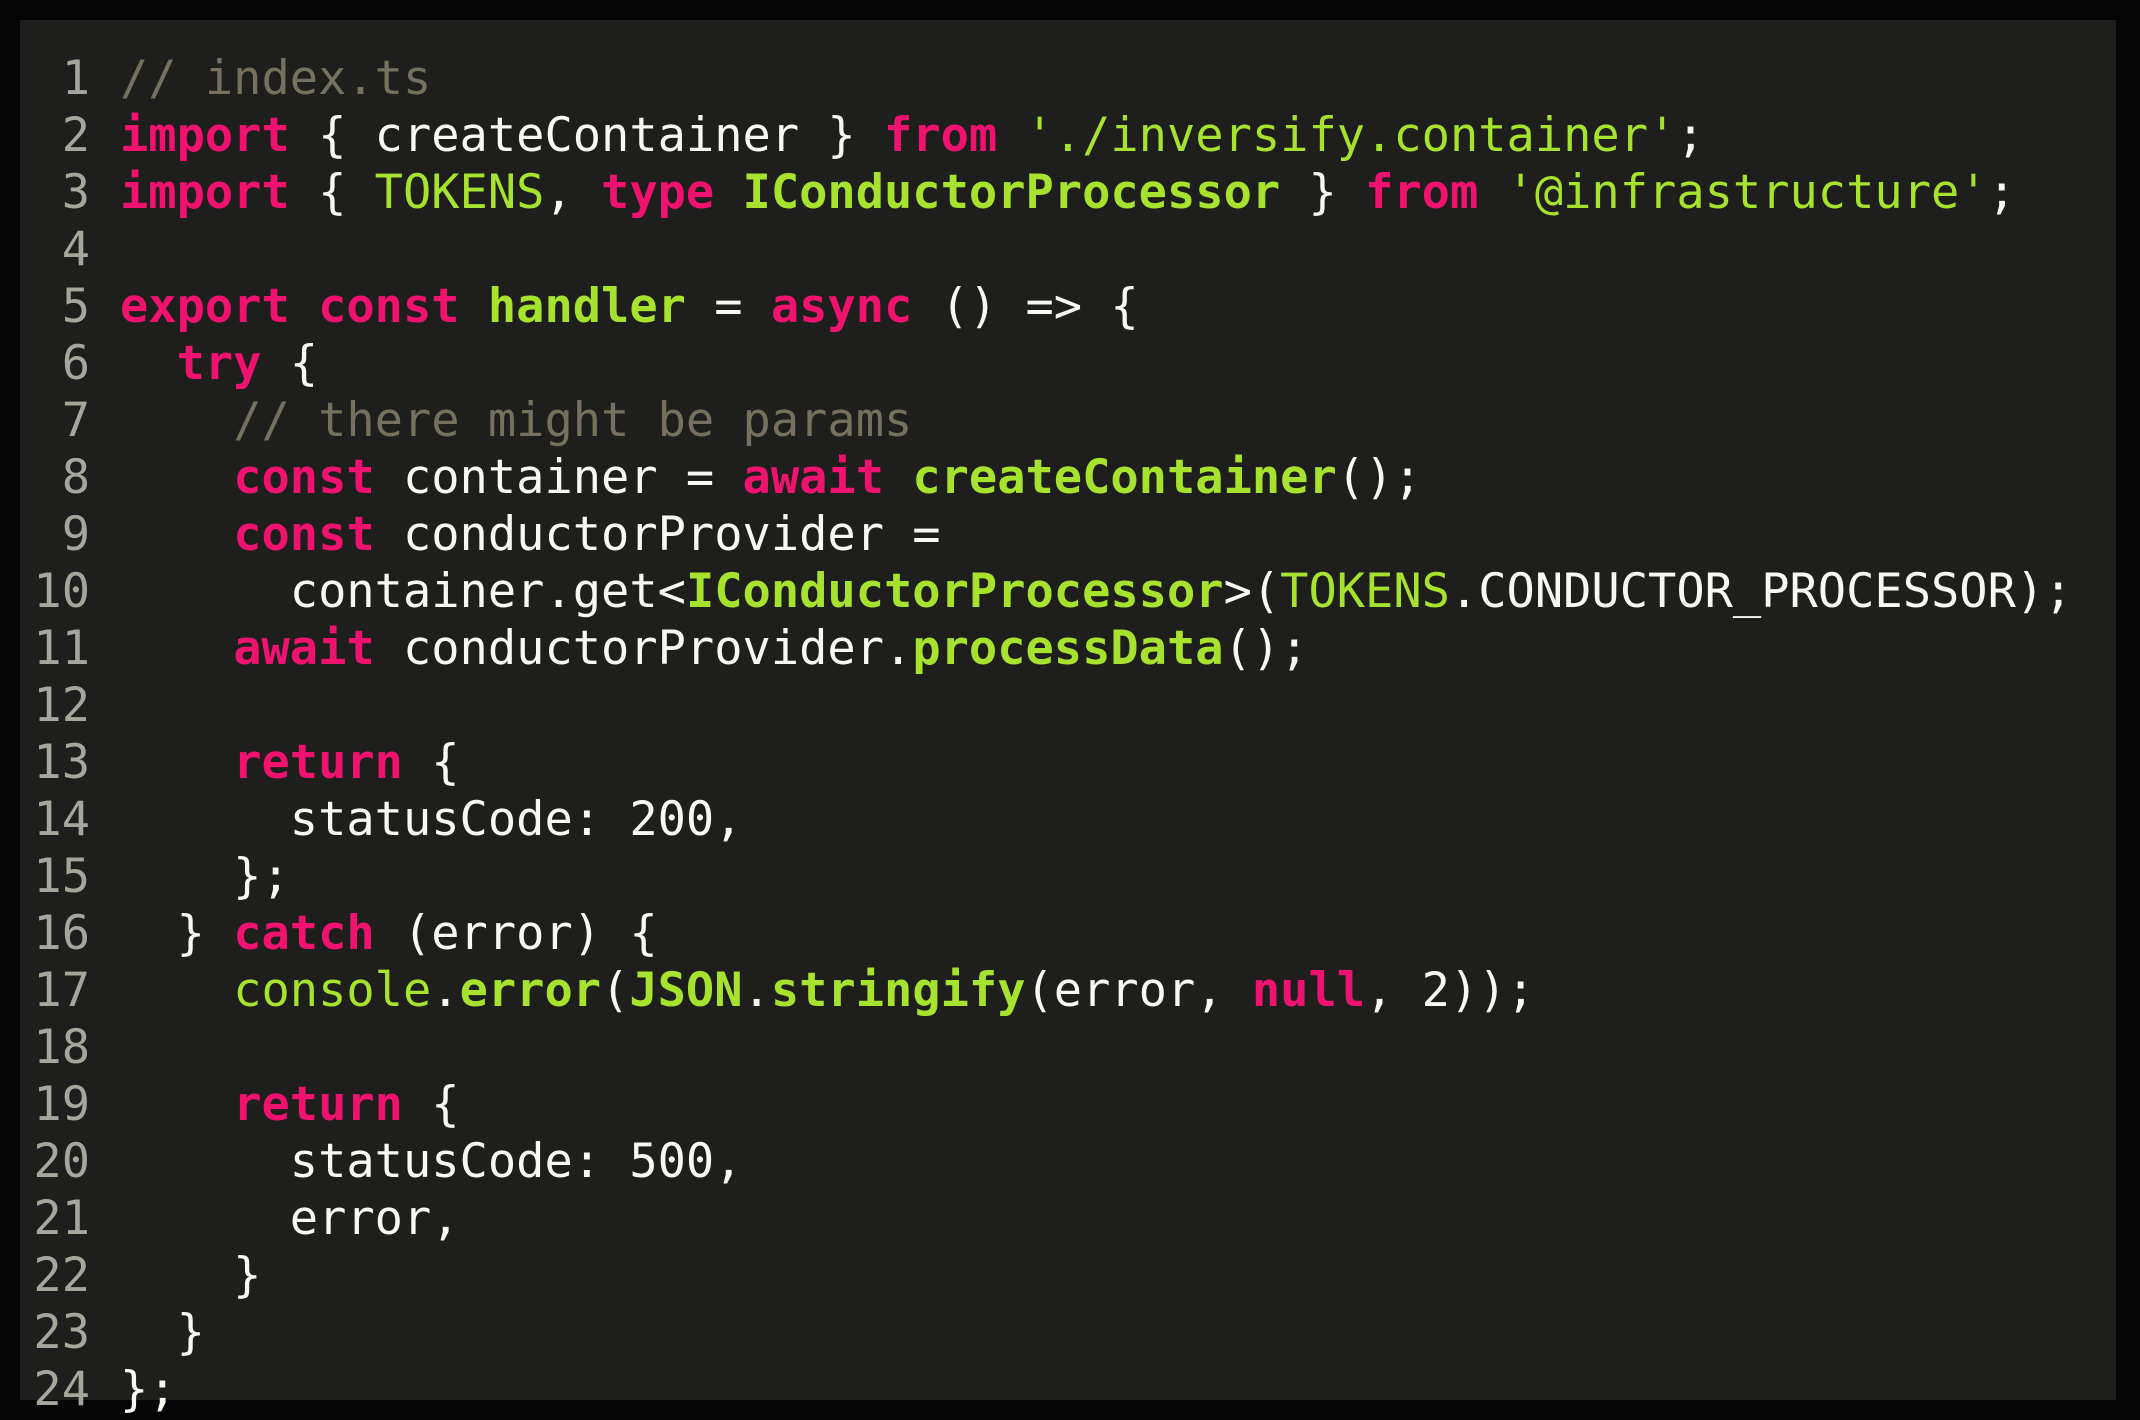 The height and width of the screenshot is (1420, 2140). I want to click on code-line: 19 return {, so click(1068, 1104).